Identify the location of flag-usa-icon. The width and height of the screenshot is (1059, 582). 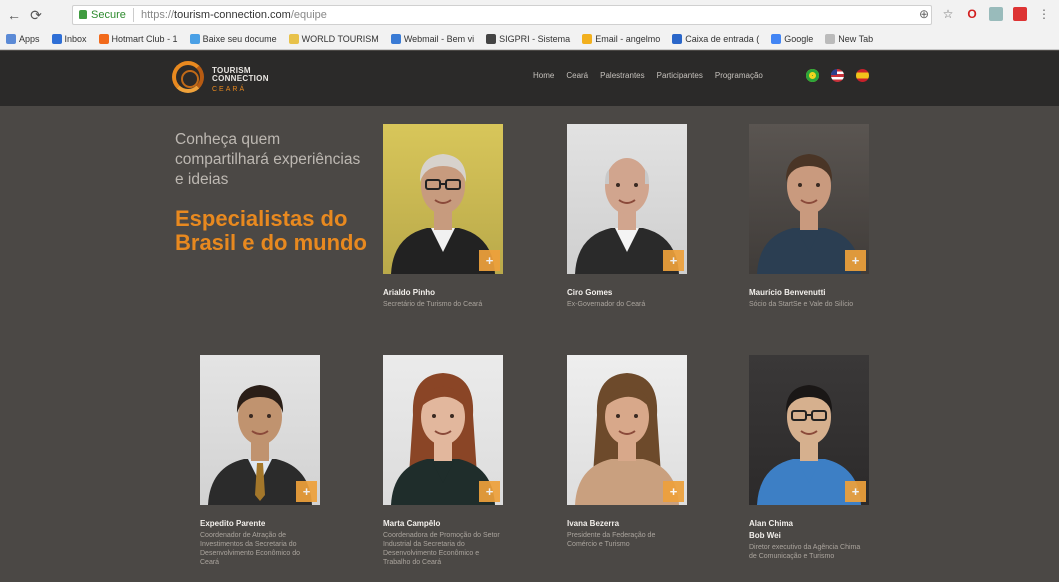
(837, 75).